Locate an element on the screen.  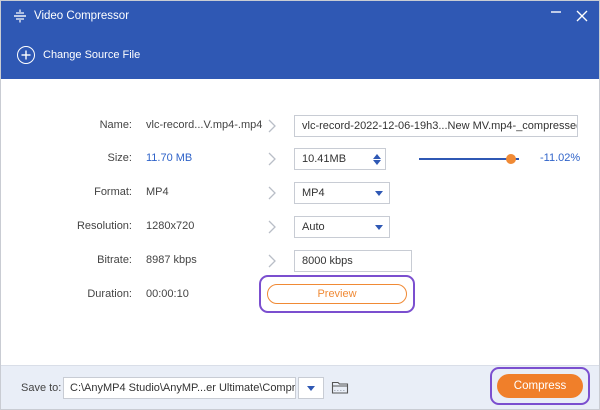
size-slider is located at coordinates (469, 159).